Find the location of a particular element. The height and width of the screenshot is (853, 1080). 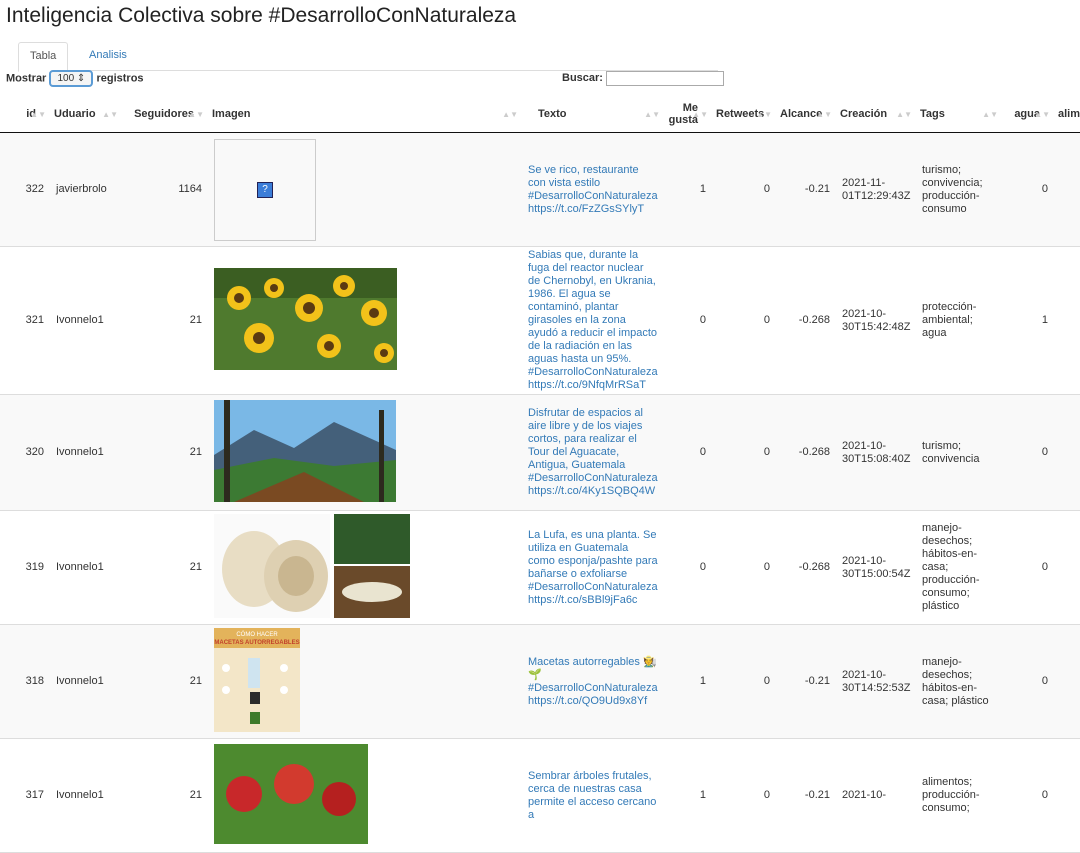

sunflowers-image is located at coordinates (305, 318).